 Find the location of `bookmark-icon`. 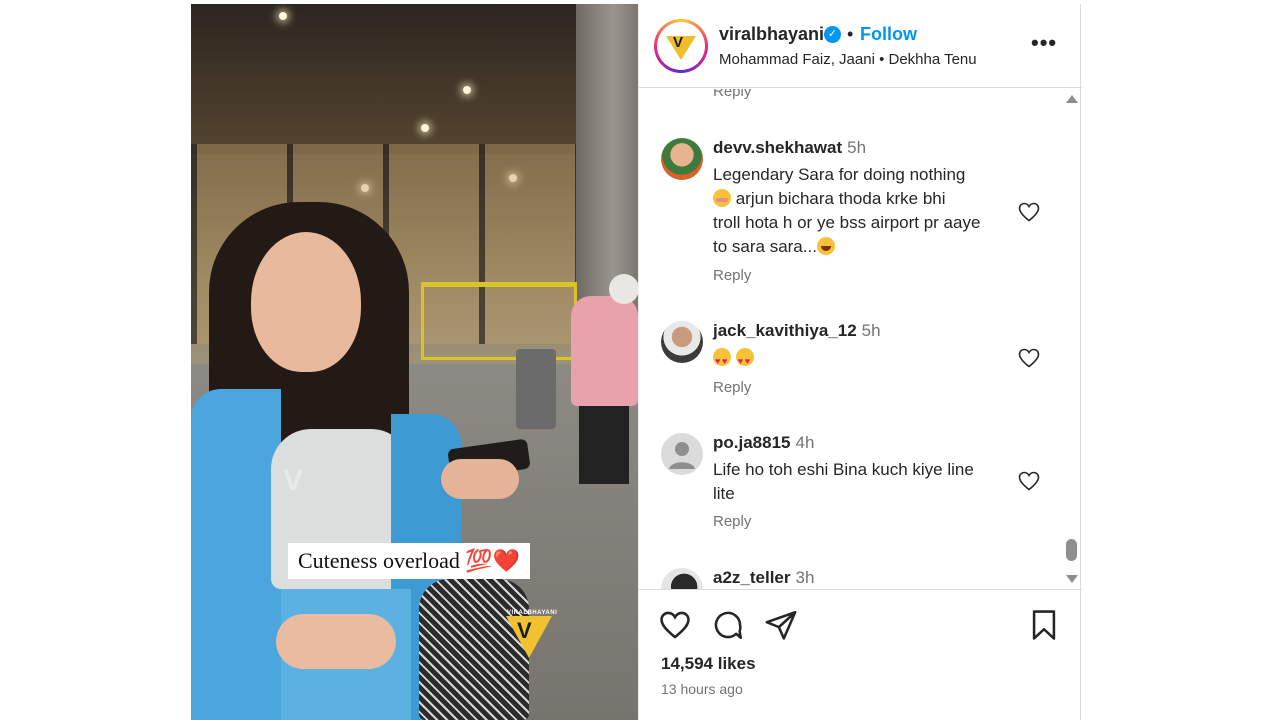

bookmark-icon is located at coordinates (1044, 625).